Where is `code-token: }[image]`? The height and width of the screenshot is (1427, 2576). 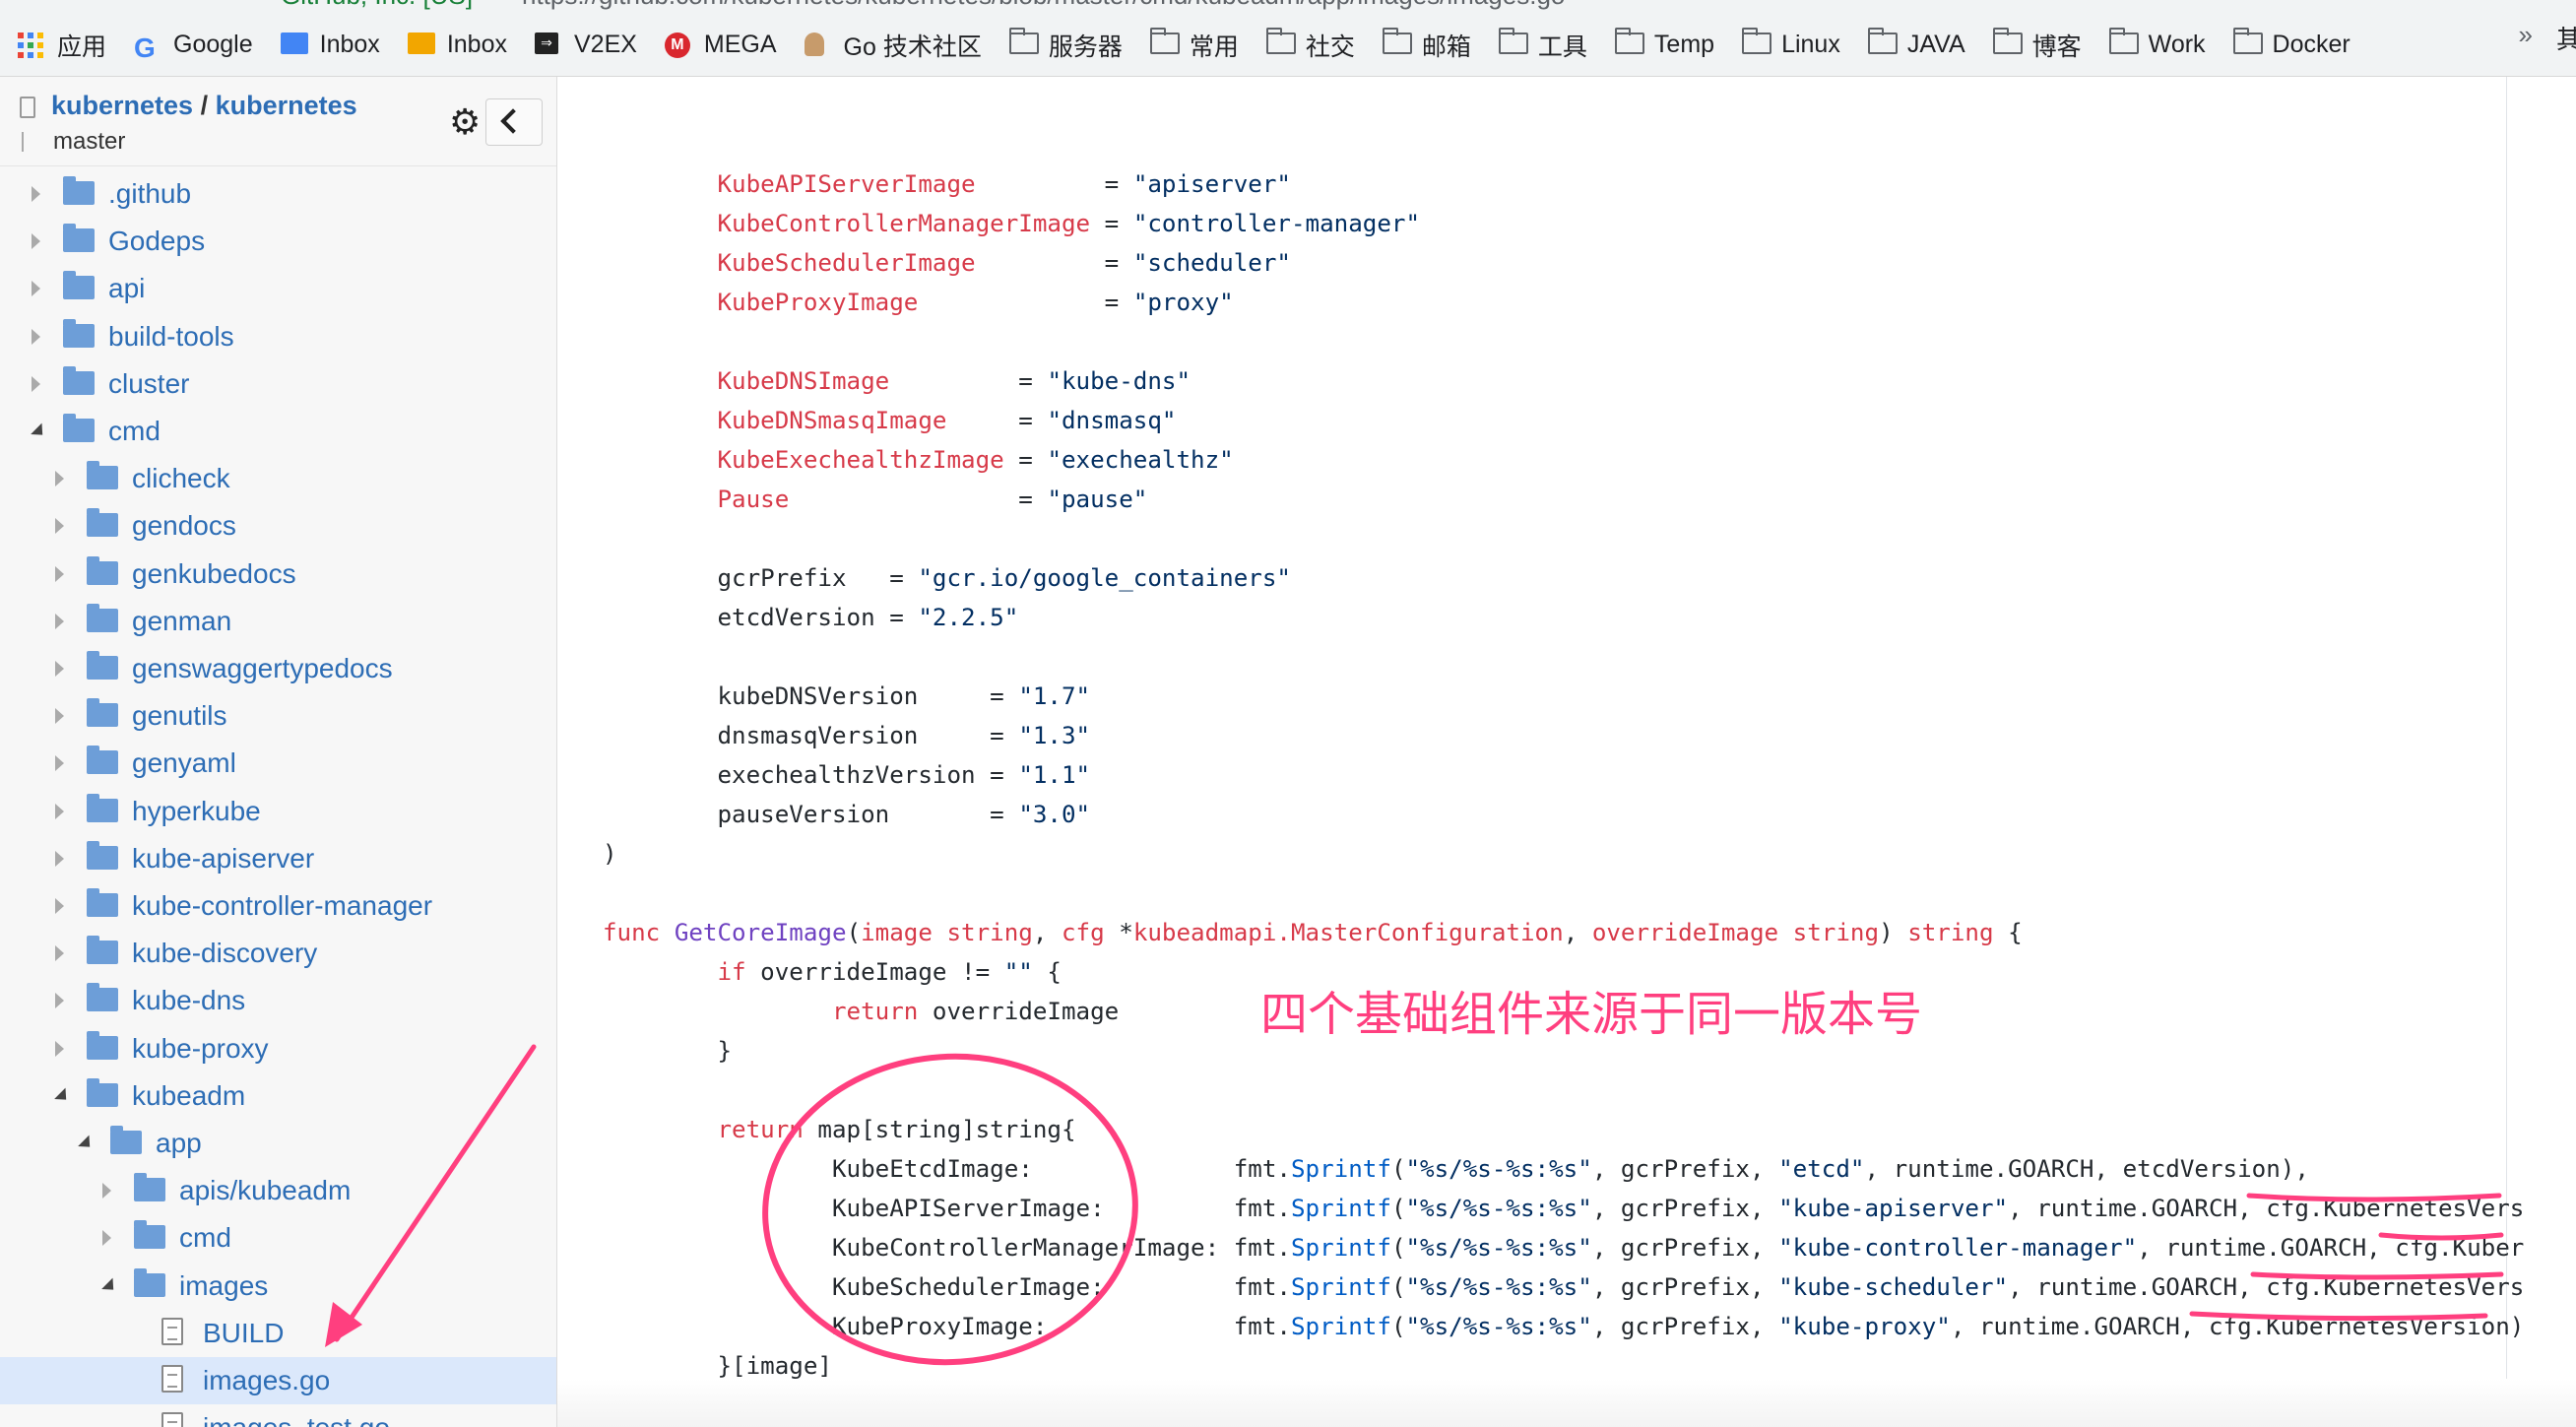
code-token: }[image] is located at coordinates (718, 1366).